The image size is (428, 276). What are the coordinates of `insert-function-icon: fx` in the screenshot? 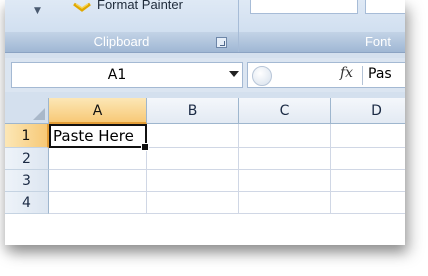 It's located at (346, 73).